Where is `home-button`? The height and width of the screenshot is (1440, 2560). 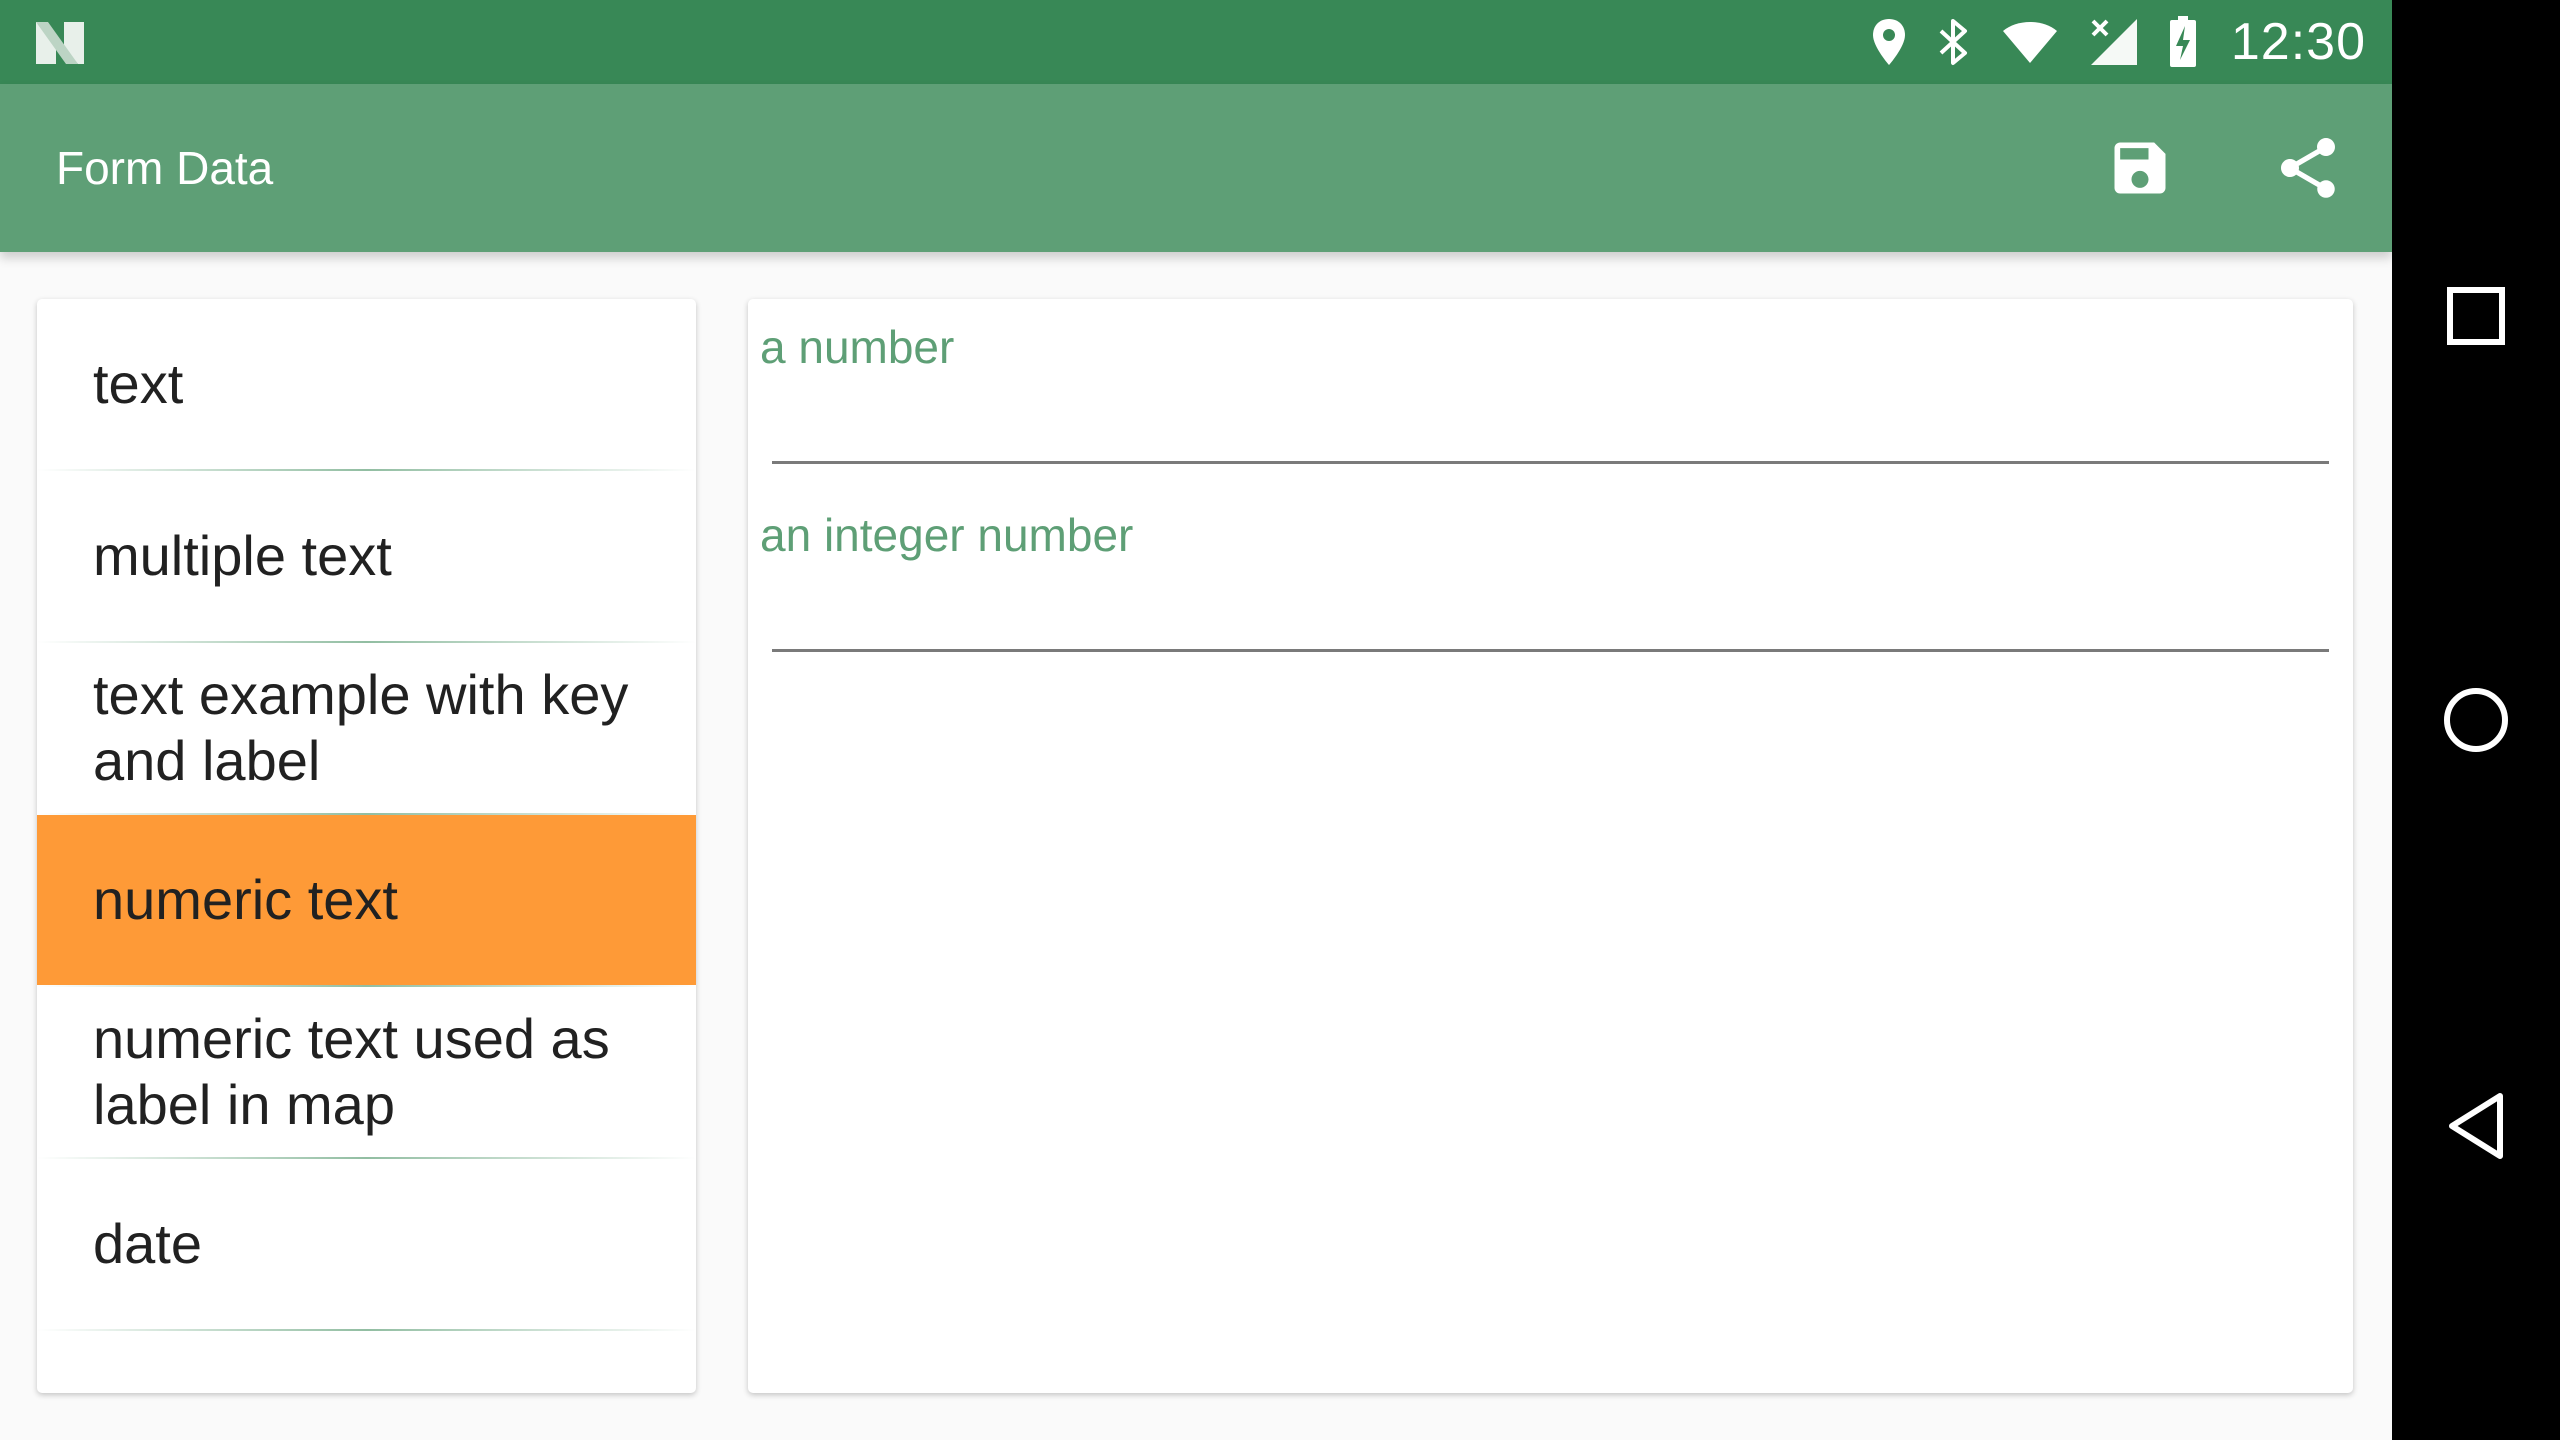
home-button is located at coordinates (2476, 720).